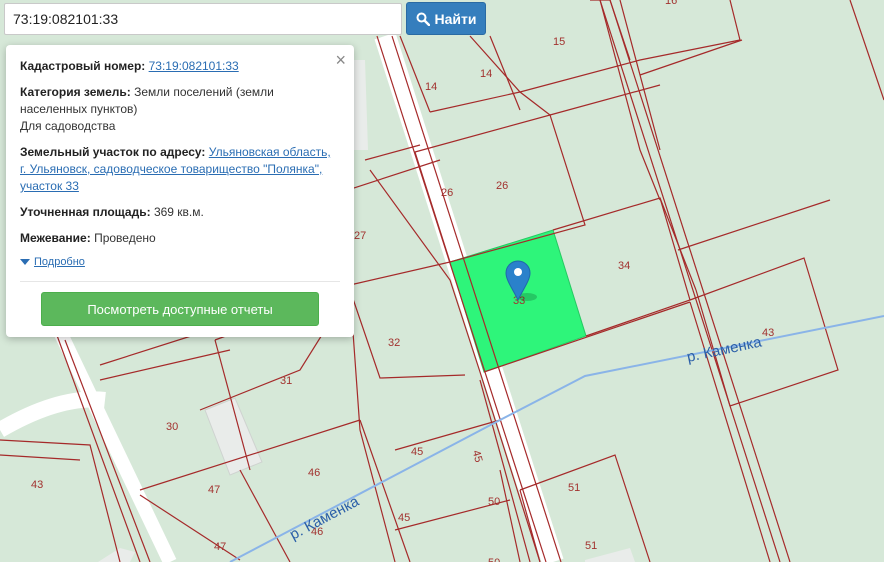 This screenshot has height=562, width=884. I want to click on survey-label: Межевание:, so click(55, 238).